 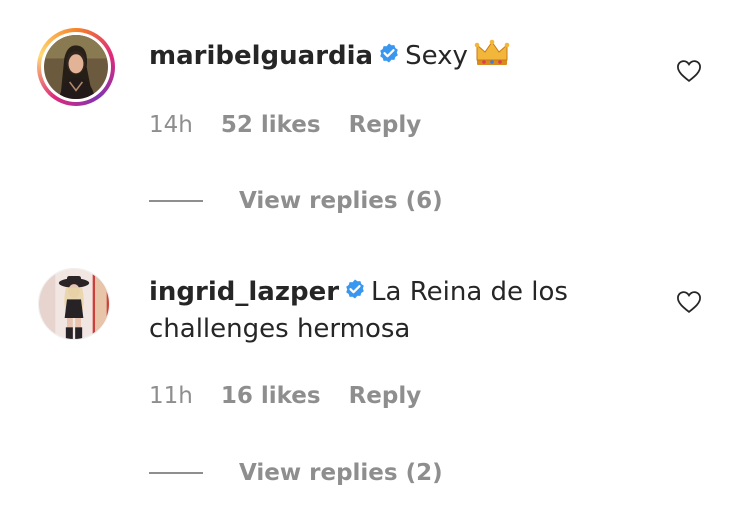 I want to click on view-replies-button: View replies (6), so click(x=296, y=201).